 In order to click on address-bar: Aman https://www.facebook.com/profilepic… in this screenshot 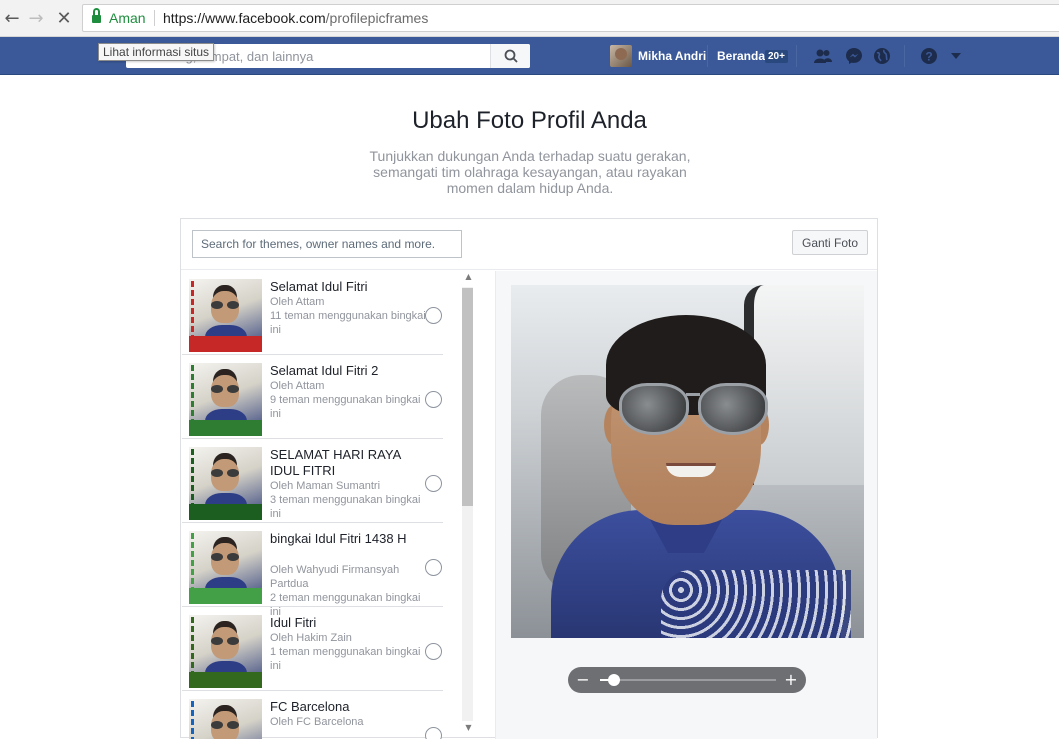, I will do `click(570, 18)`.